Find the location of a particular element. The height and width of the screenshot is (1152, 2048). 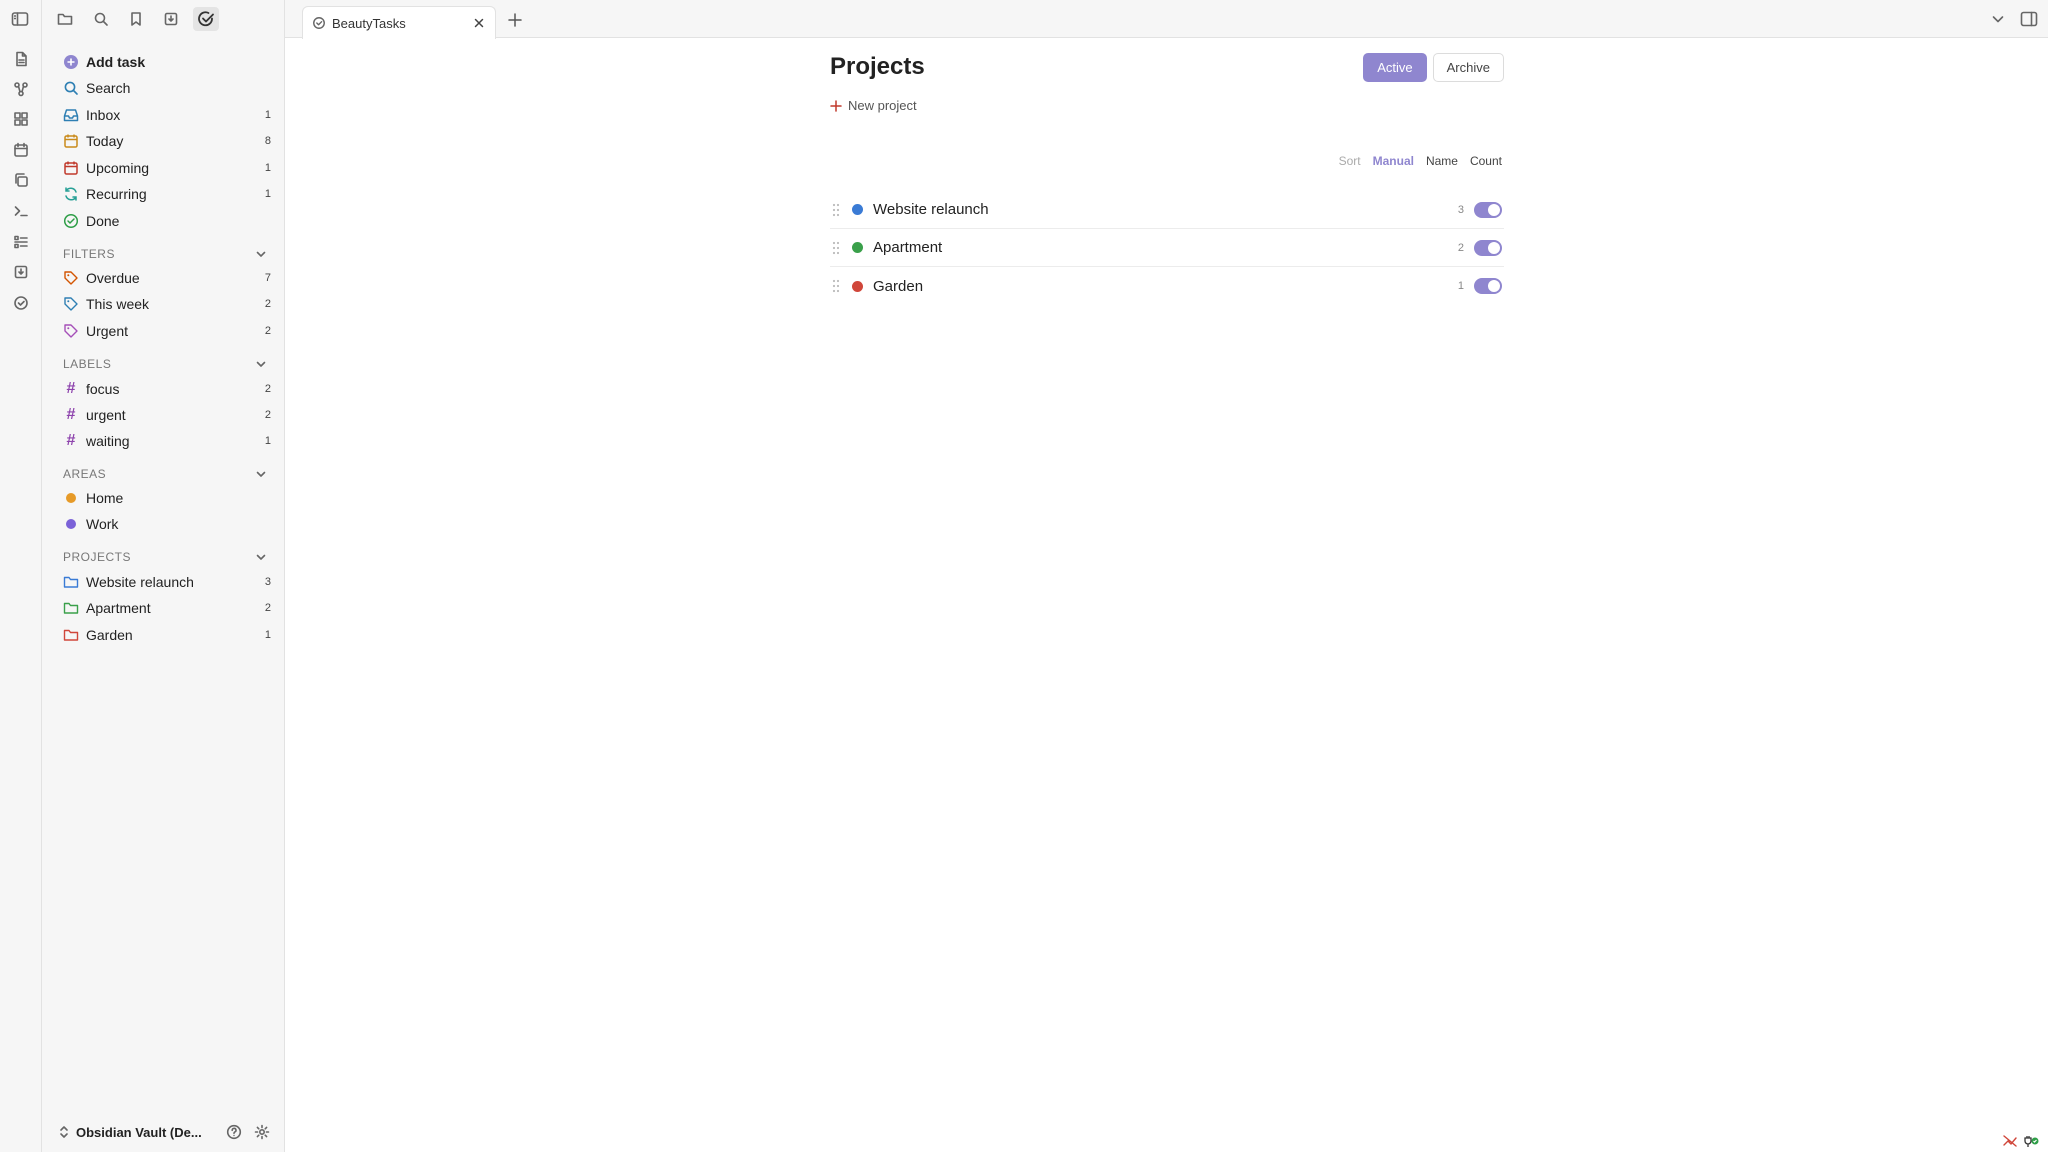

sidebar-item-project-garden: Garden 1 is located at coordinates (167, 635).